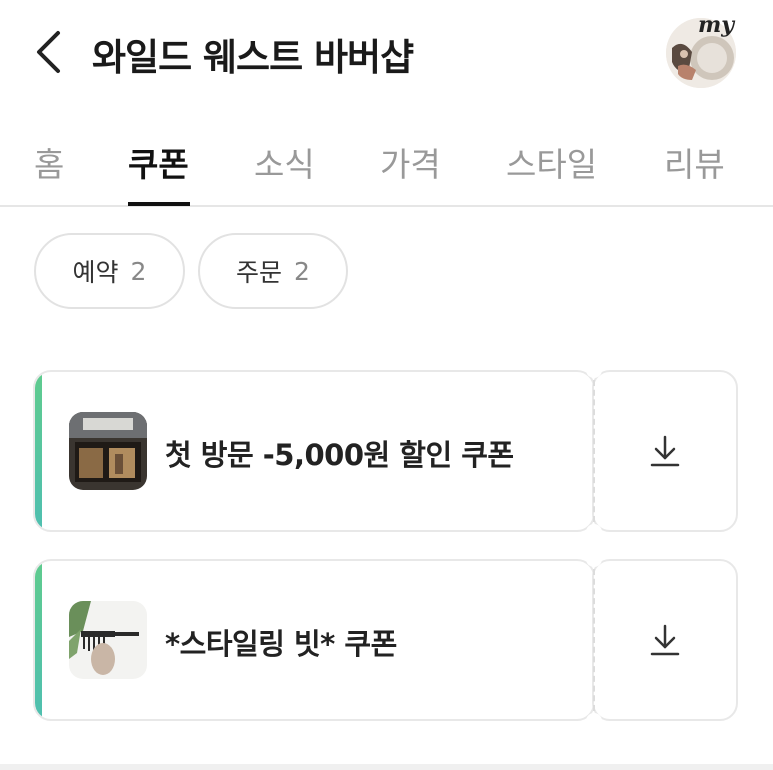 The width and height of the screenshot is (773, 770). I want to click on tab-coupon: 쿠폰, so click(158, 162).